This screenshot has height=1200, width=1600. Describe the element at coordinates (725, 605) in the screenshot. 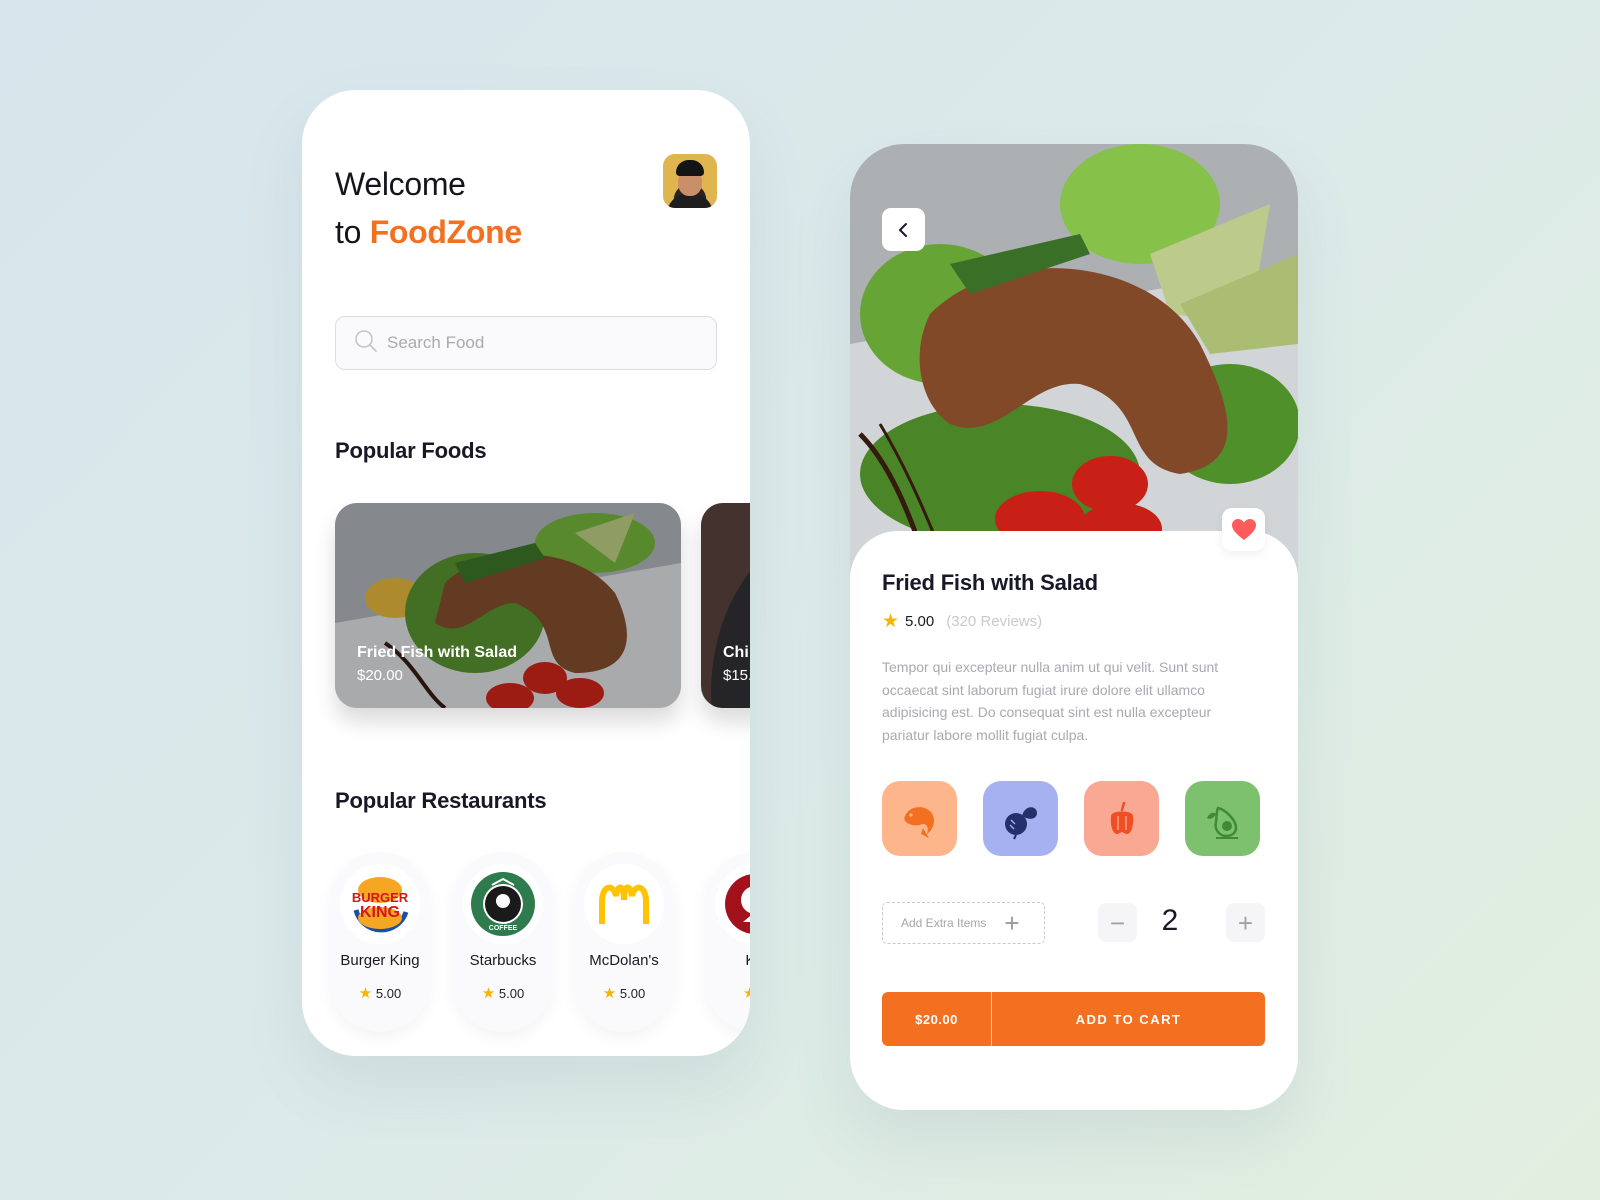

I see `food-card: Chi $15.` at that location.